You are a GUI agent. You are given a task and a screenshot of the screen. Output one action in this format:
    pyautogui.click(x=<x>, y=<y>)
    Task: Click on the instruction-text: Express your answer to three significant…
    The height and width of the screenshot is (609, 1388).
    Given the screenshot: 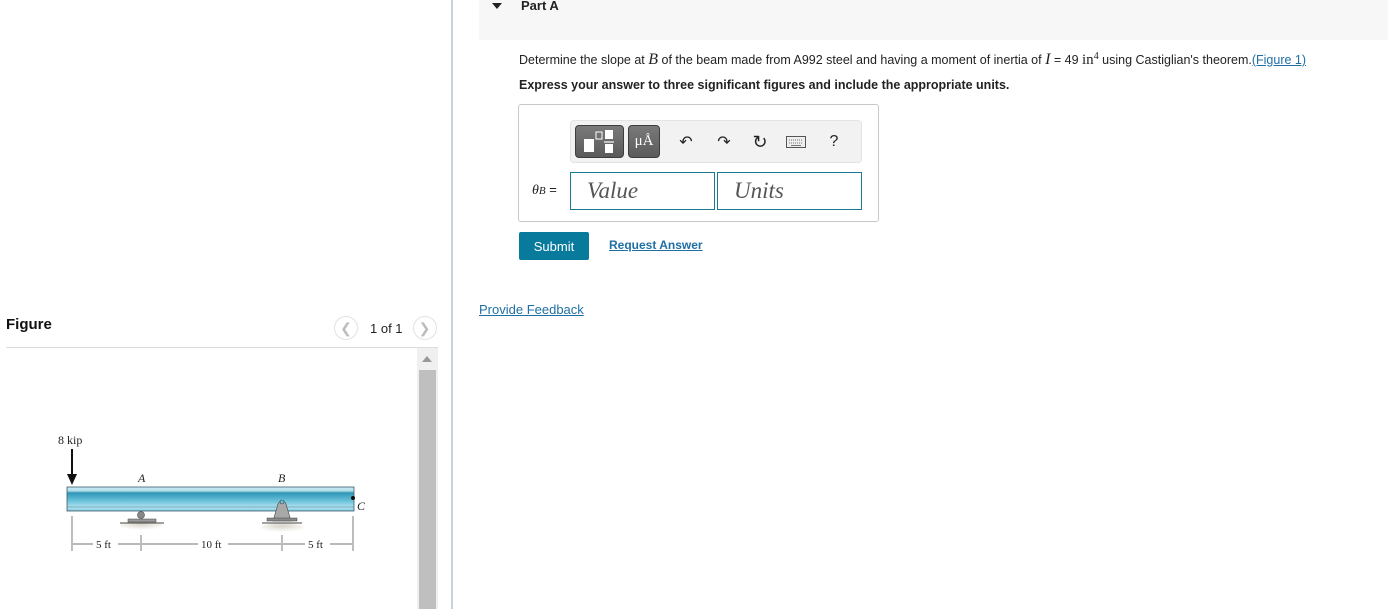 What is the action you would take?
    pyautogui.click(x=764, y=85)
    